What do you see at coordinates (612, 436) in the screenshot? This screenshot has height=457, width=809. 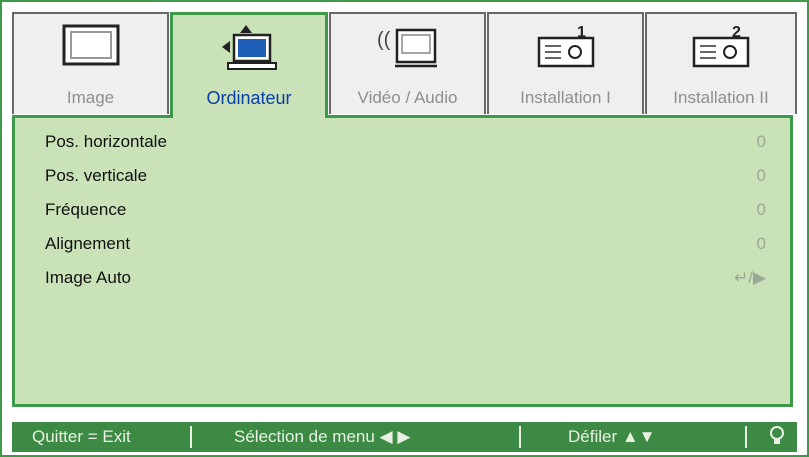 I see `scroll-hint: Défiler ▲▼` at bounding box center [612, 436].